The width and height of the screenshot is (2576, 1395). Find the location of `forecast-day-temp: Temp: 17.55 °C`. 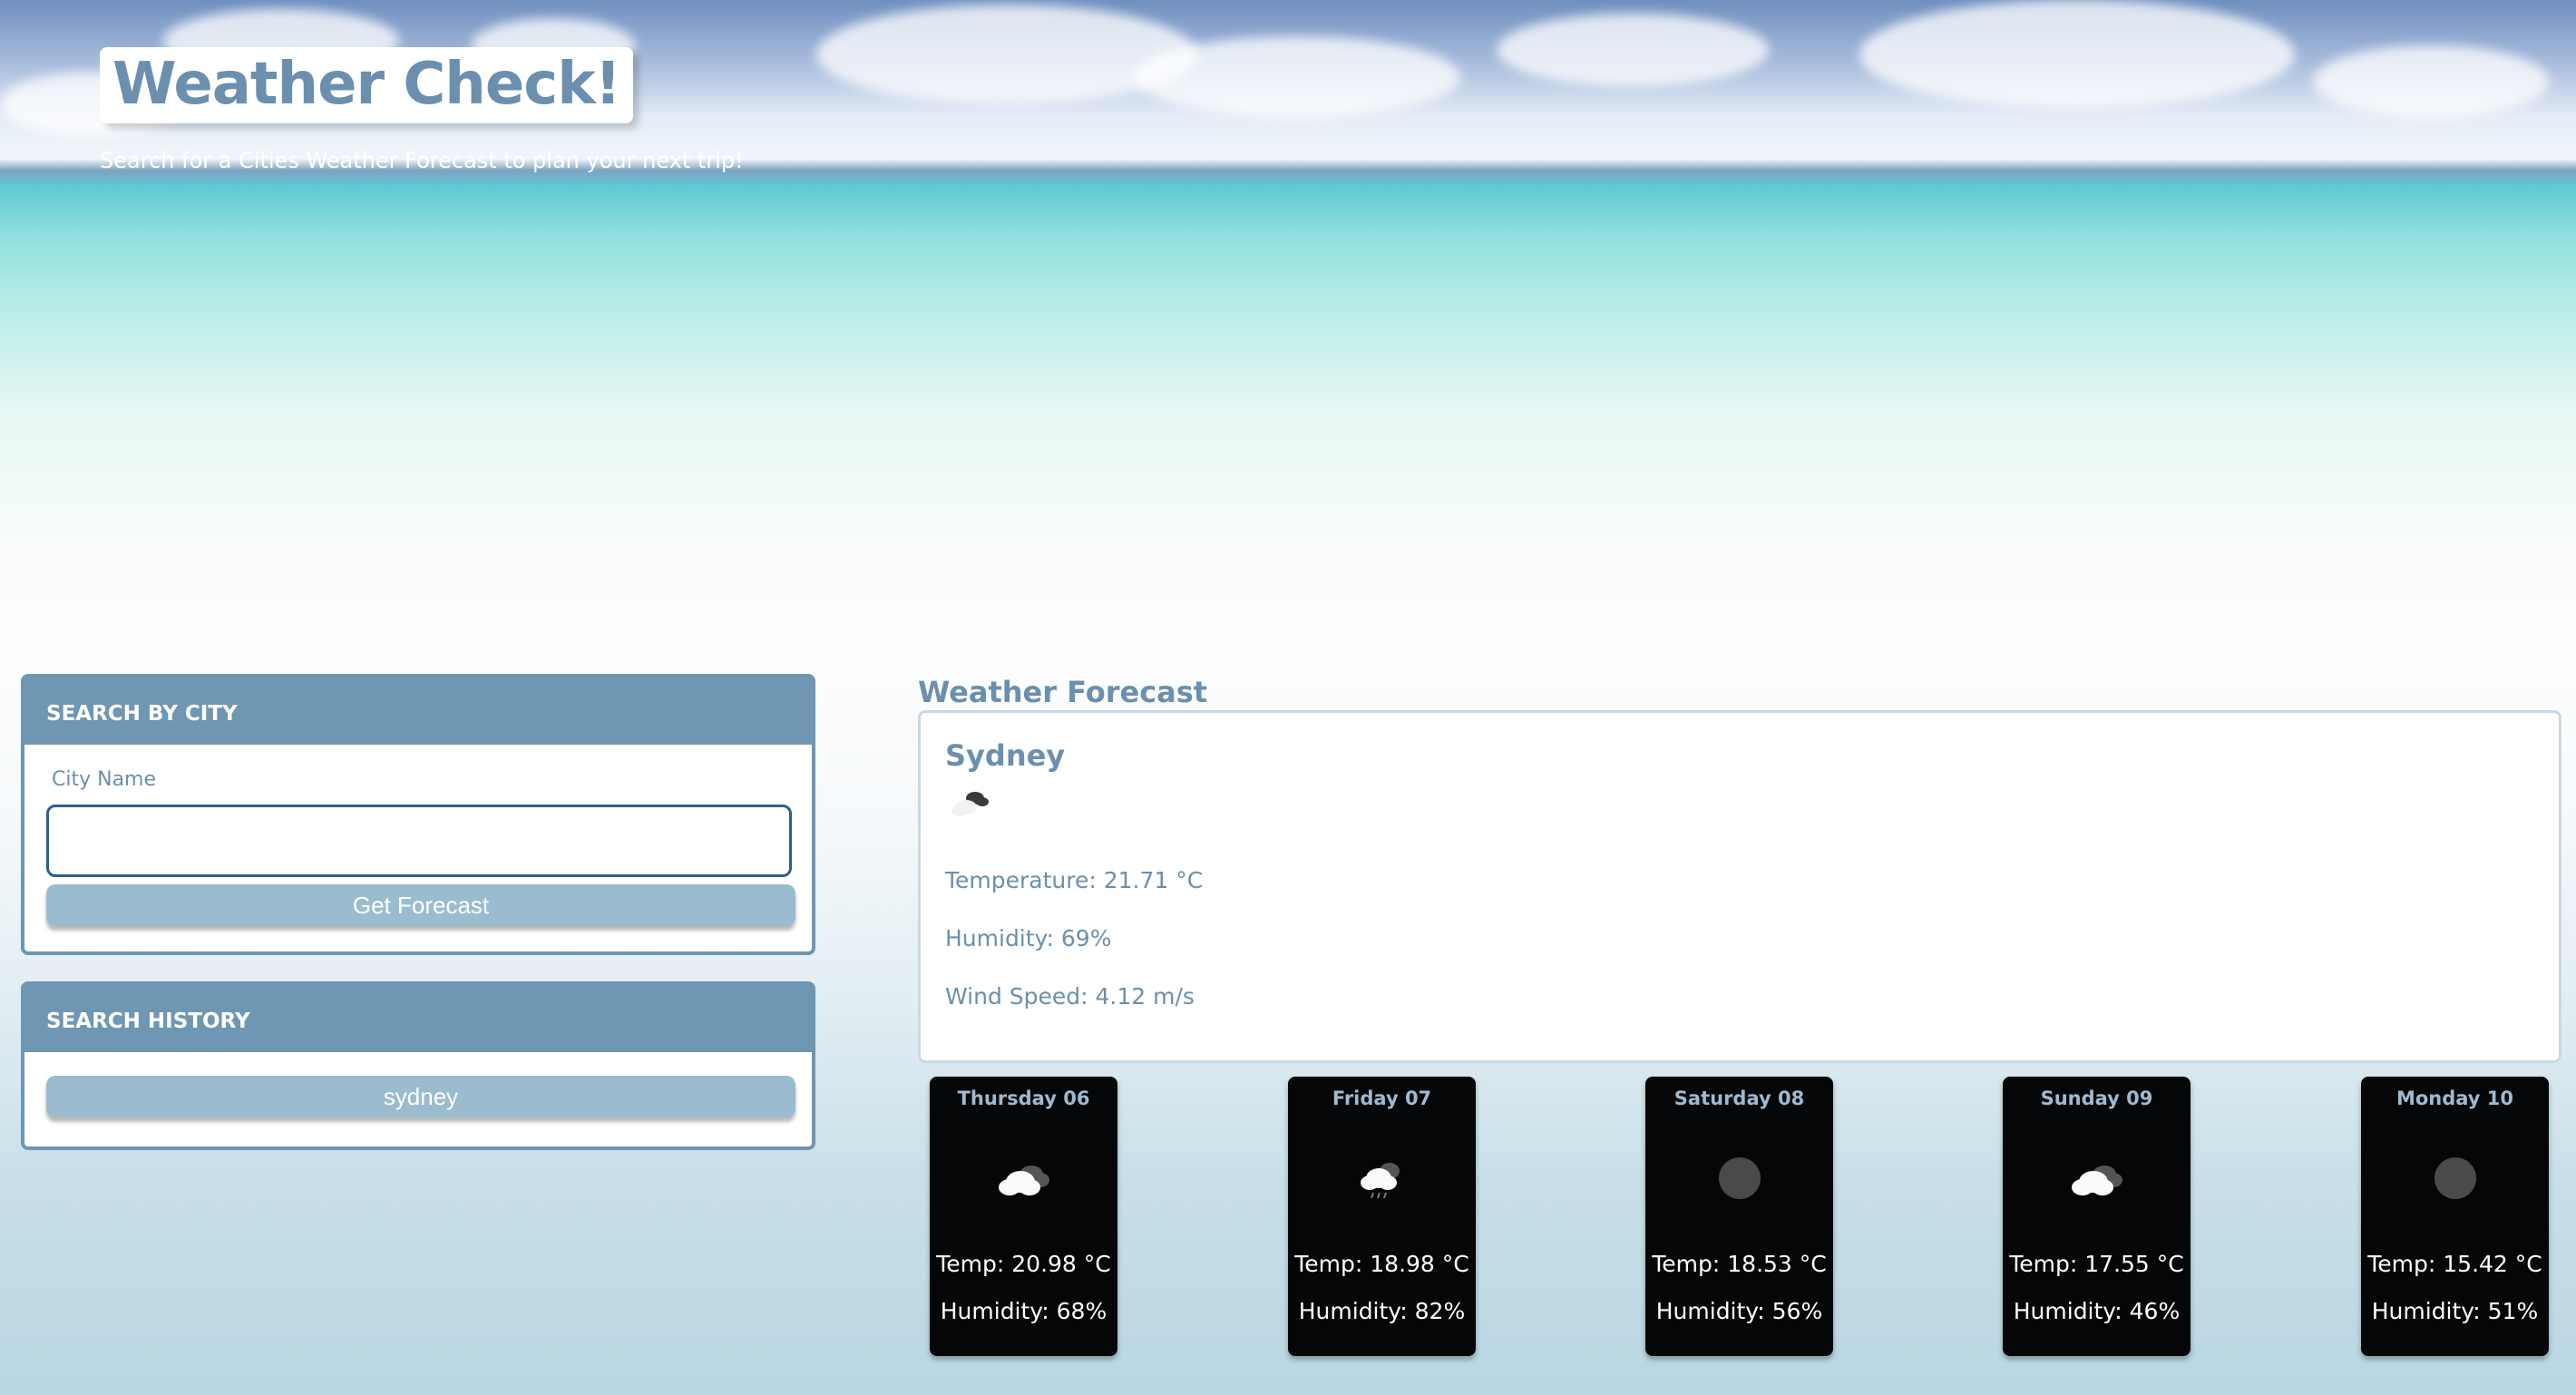

forecast-day-temp: Temp: 17.55 °C is located at coordinates (2096, 1264).